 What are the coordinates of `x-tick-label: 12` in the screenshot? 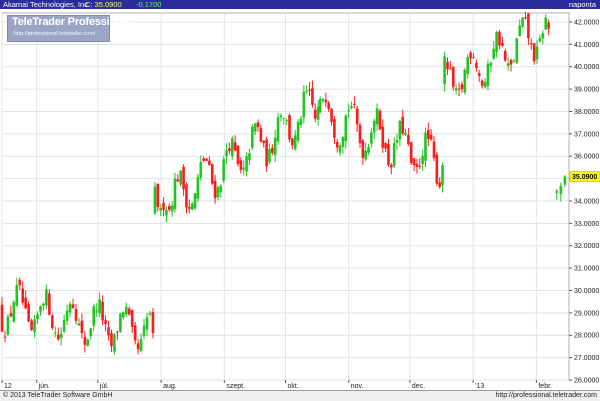 It's located at (8, 386).